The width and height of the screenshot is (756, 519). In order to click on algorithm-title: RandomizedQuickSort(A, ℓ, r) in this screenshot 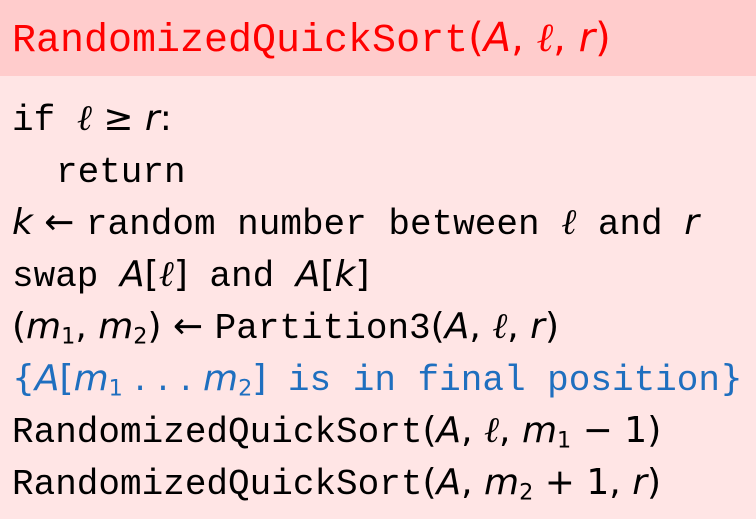, I will do `click(311, 40)`.